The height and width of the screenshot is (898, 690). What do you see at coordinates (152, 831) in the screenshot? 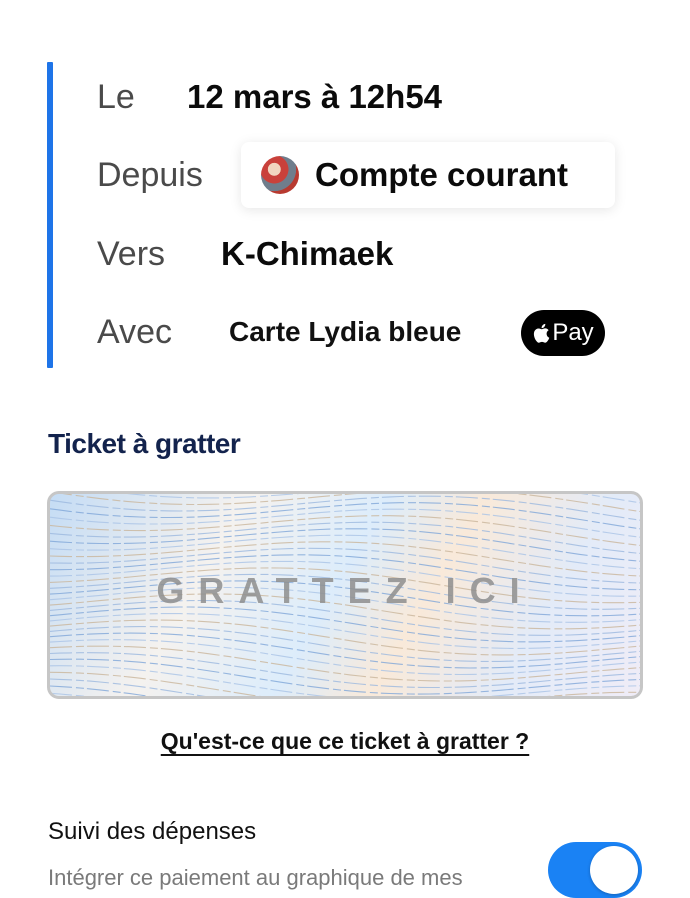
I see `tracking-title: Suivi des dépenses` at bounding box center [152, 831].